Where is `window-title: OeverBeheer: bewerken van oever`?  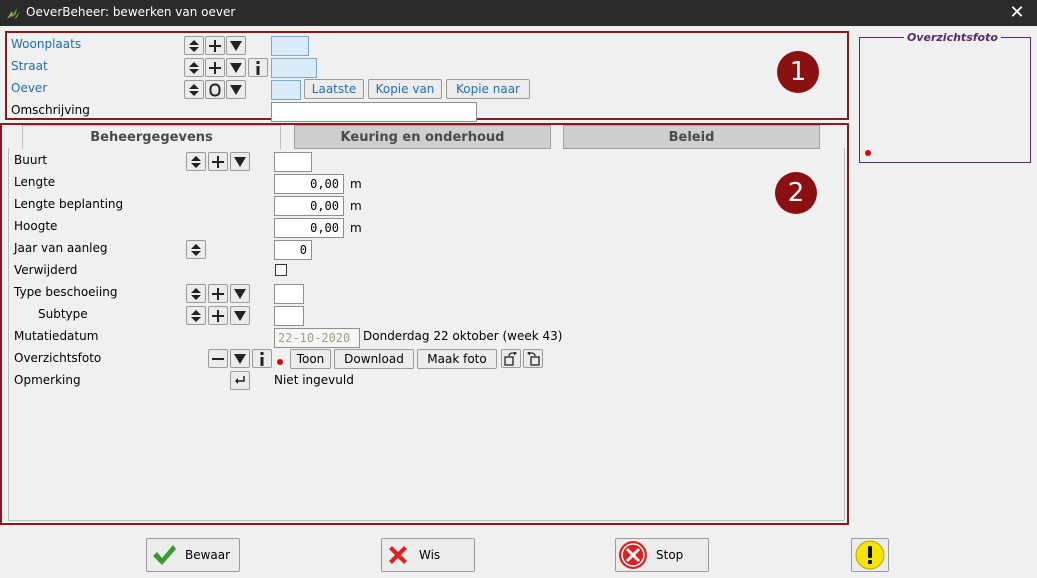 window-title: OeverBeheer: bewerken van oever is located at coordinates (131, 12).